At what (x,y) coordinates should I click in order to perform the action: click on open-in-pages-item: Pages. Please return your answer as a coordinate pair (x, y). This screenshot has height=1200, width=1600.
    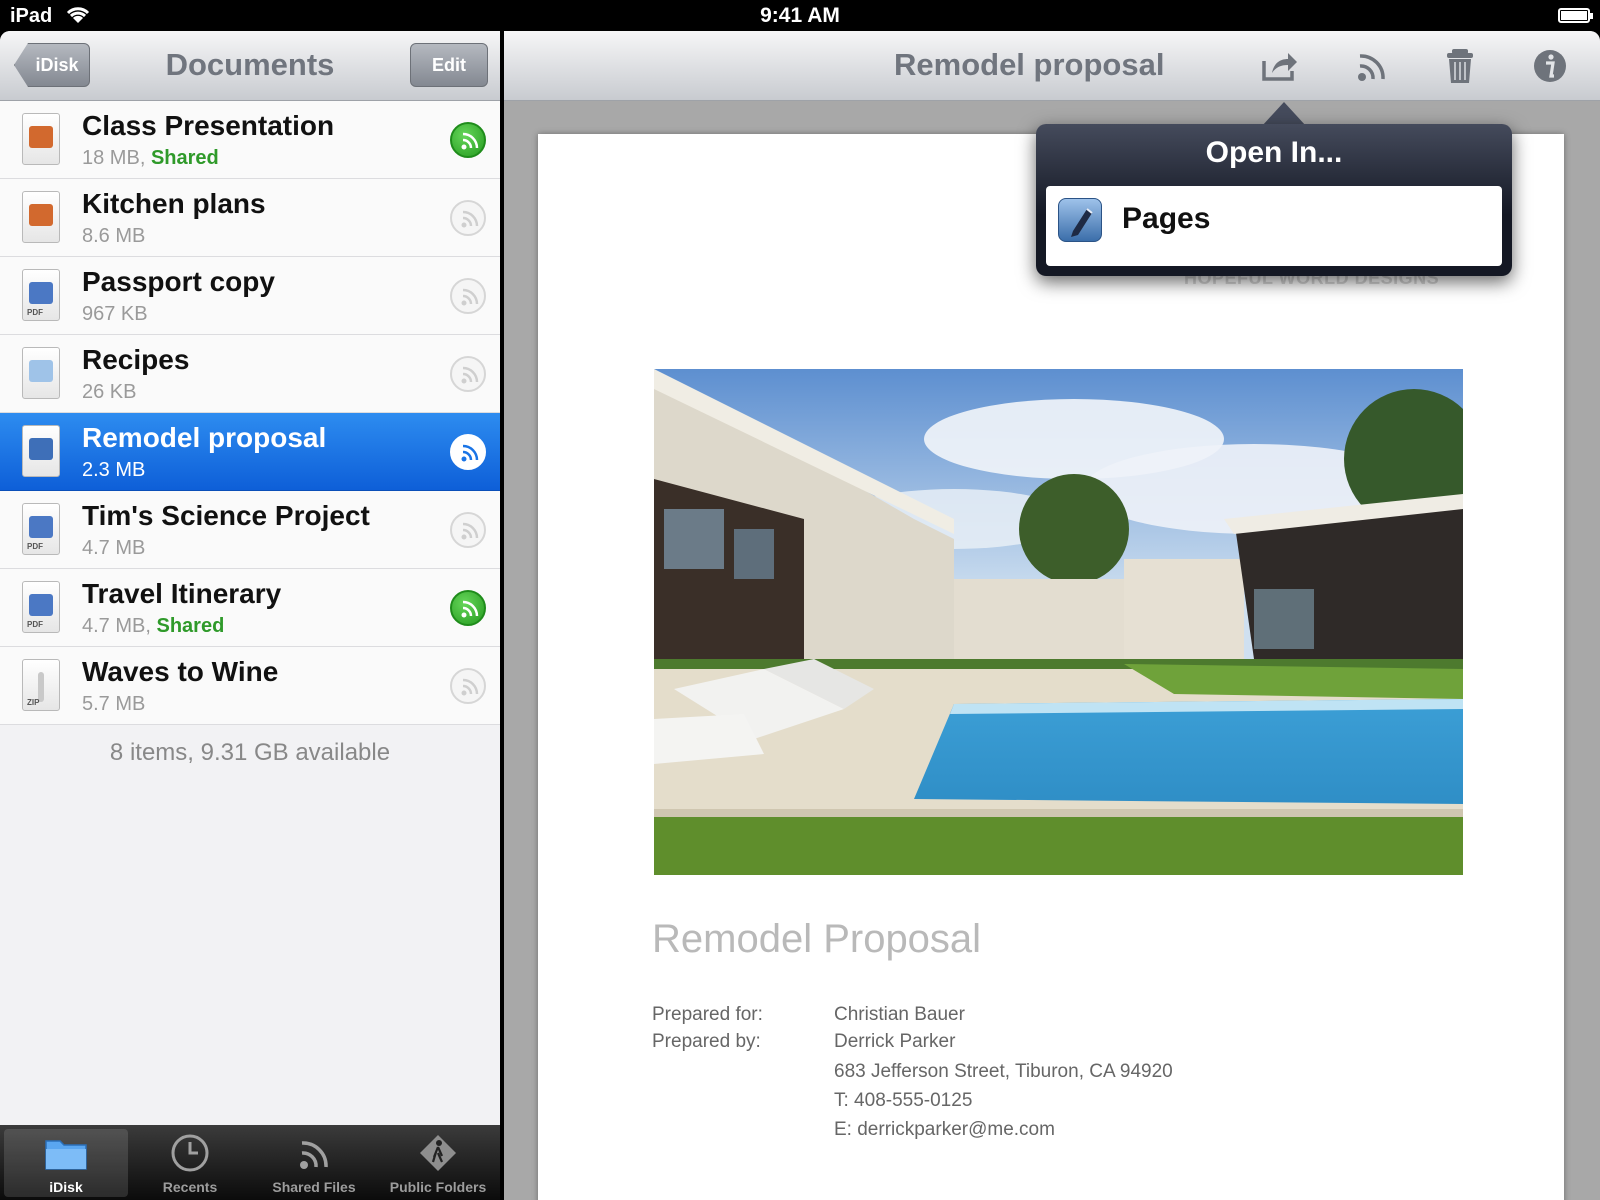
    Looking at the image, I should click on (1274, 221).